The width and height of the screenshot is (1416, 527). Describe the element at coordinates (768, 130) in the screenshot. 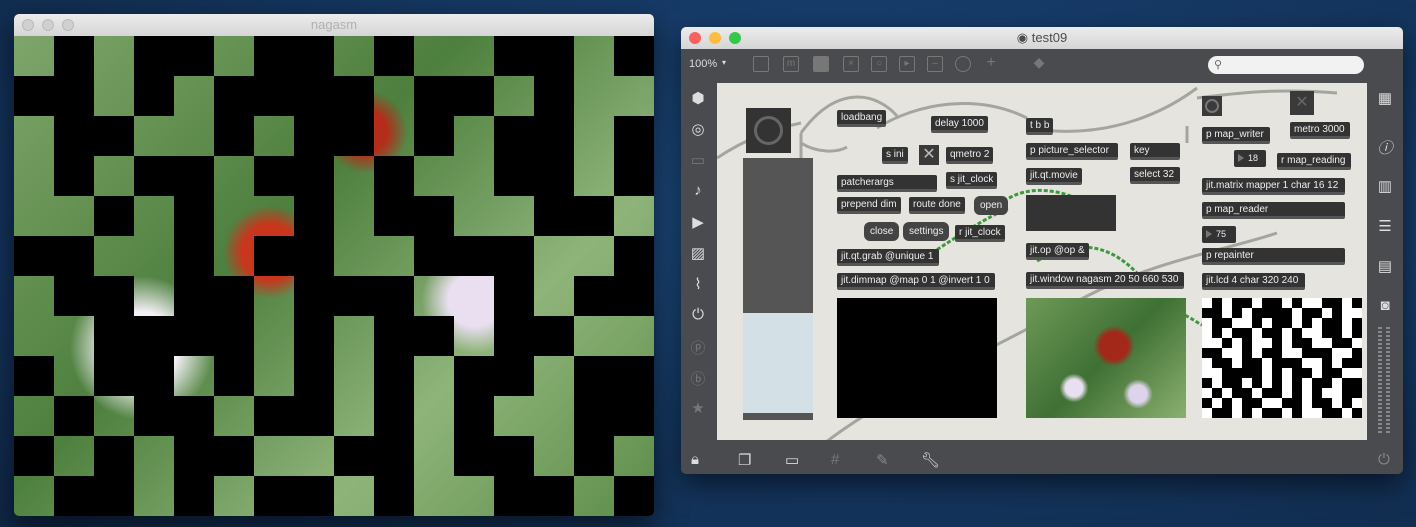

I see `bang-large` at that location.